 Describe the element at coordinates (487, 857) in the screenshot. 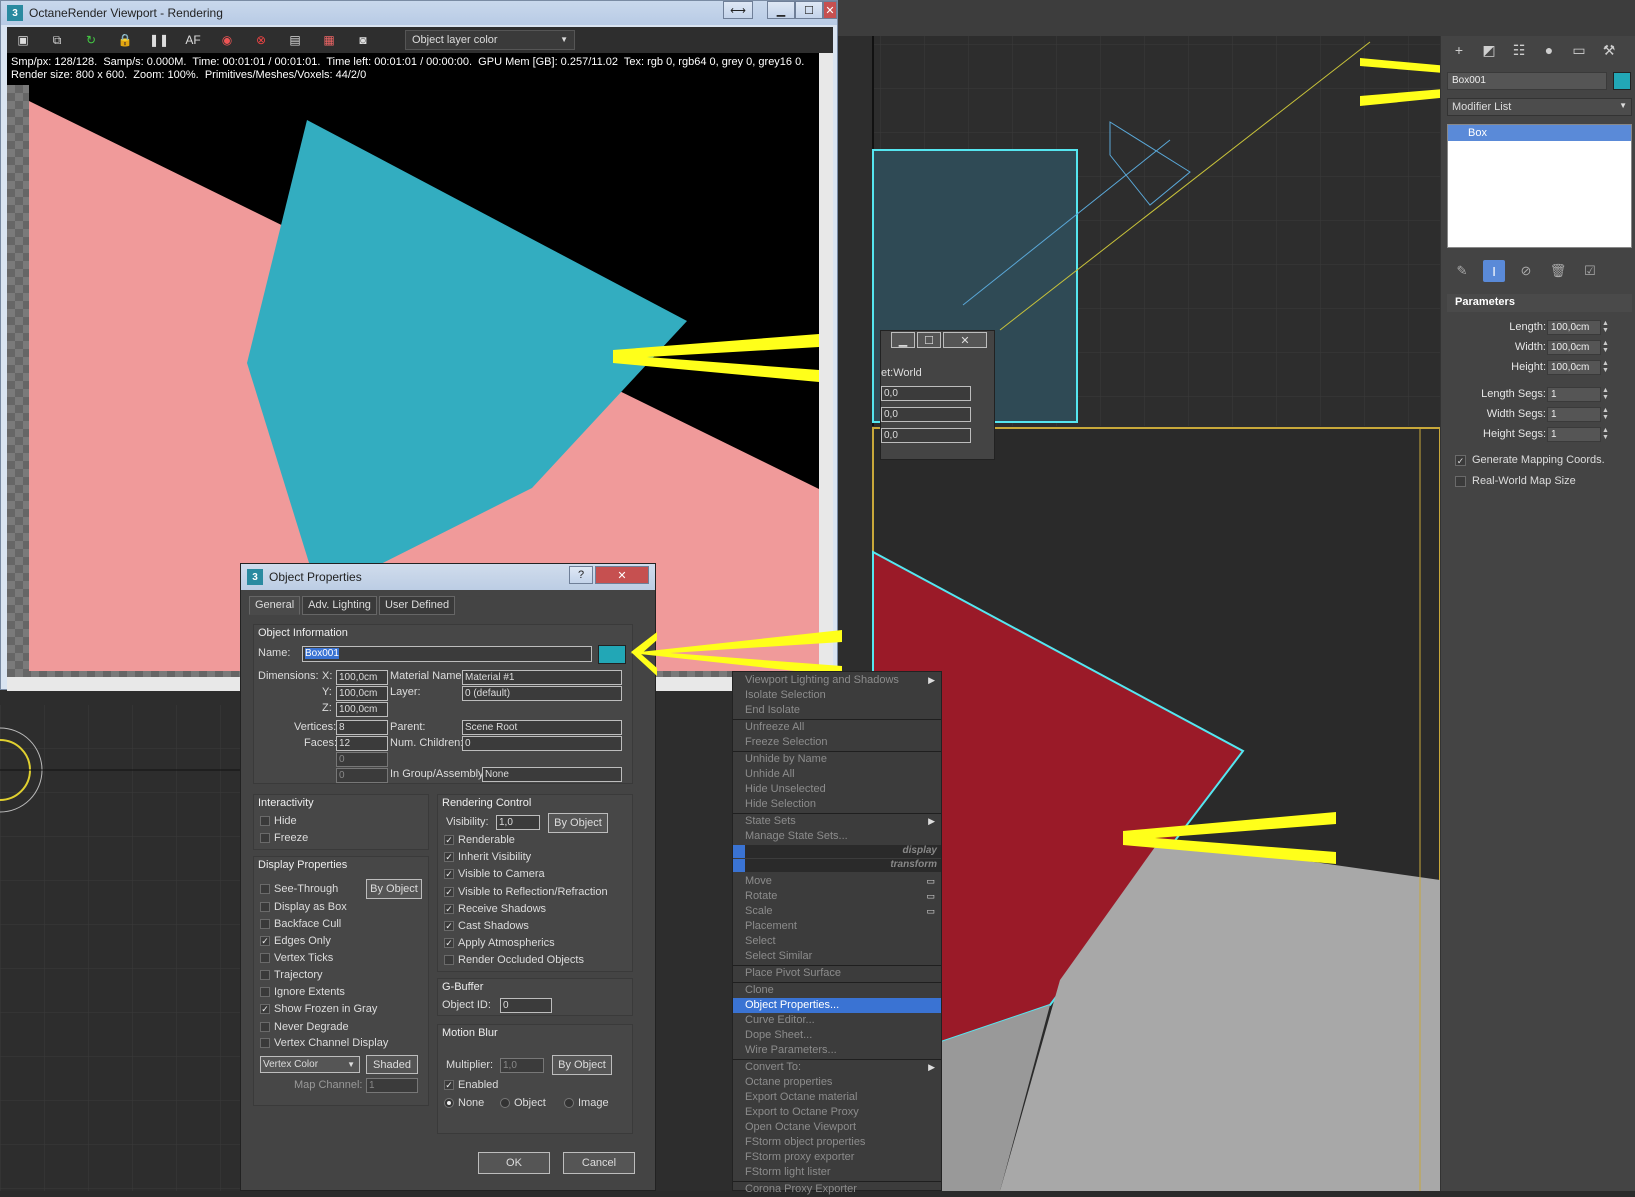

I see `inherit-visibility-checkbox: ✓ Inherit Visibility` at that location.